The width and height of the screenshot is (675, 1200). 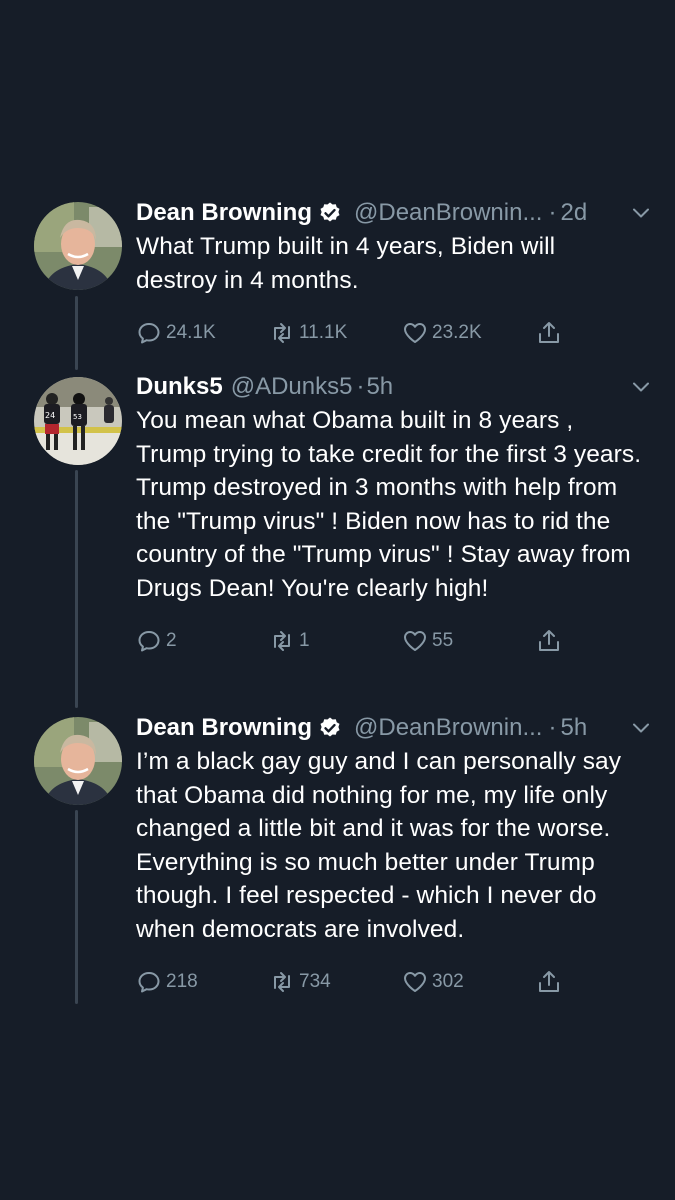 What do you see at coordinates (443, 640) in the screenshot?
I see `like-count: 55` at bounding box center [443, 640].